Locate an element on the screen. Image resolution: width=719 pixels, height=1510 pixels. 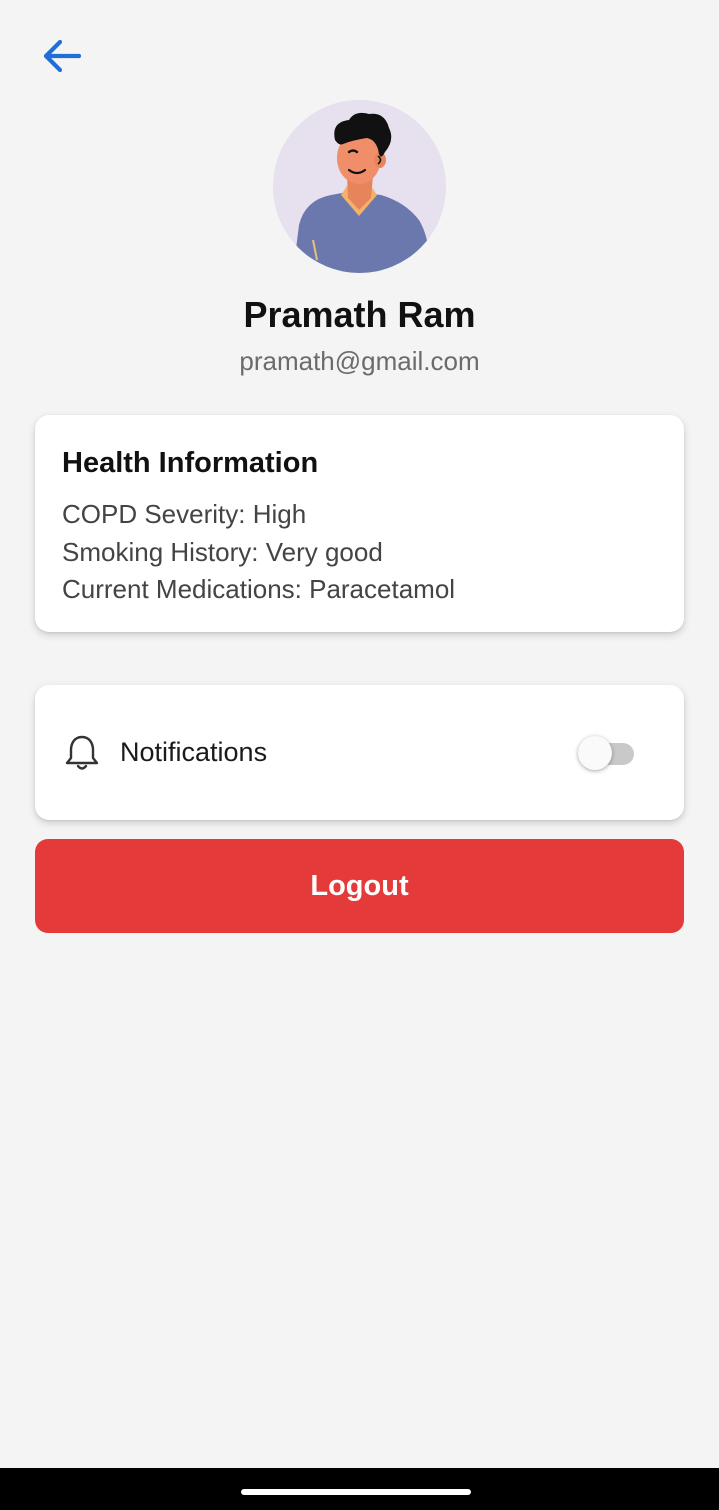
logout-button: Logout is located at coordinates (359, 886).